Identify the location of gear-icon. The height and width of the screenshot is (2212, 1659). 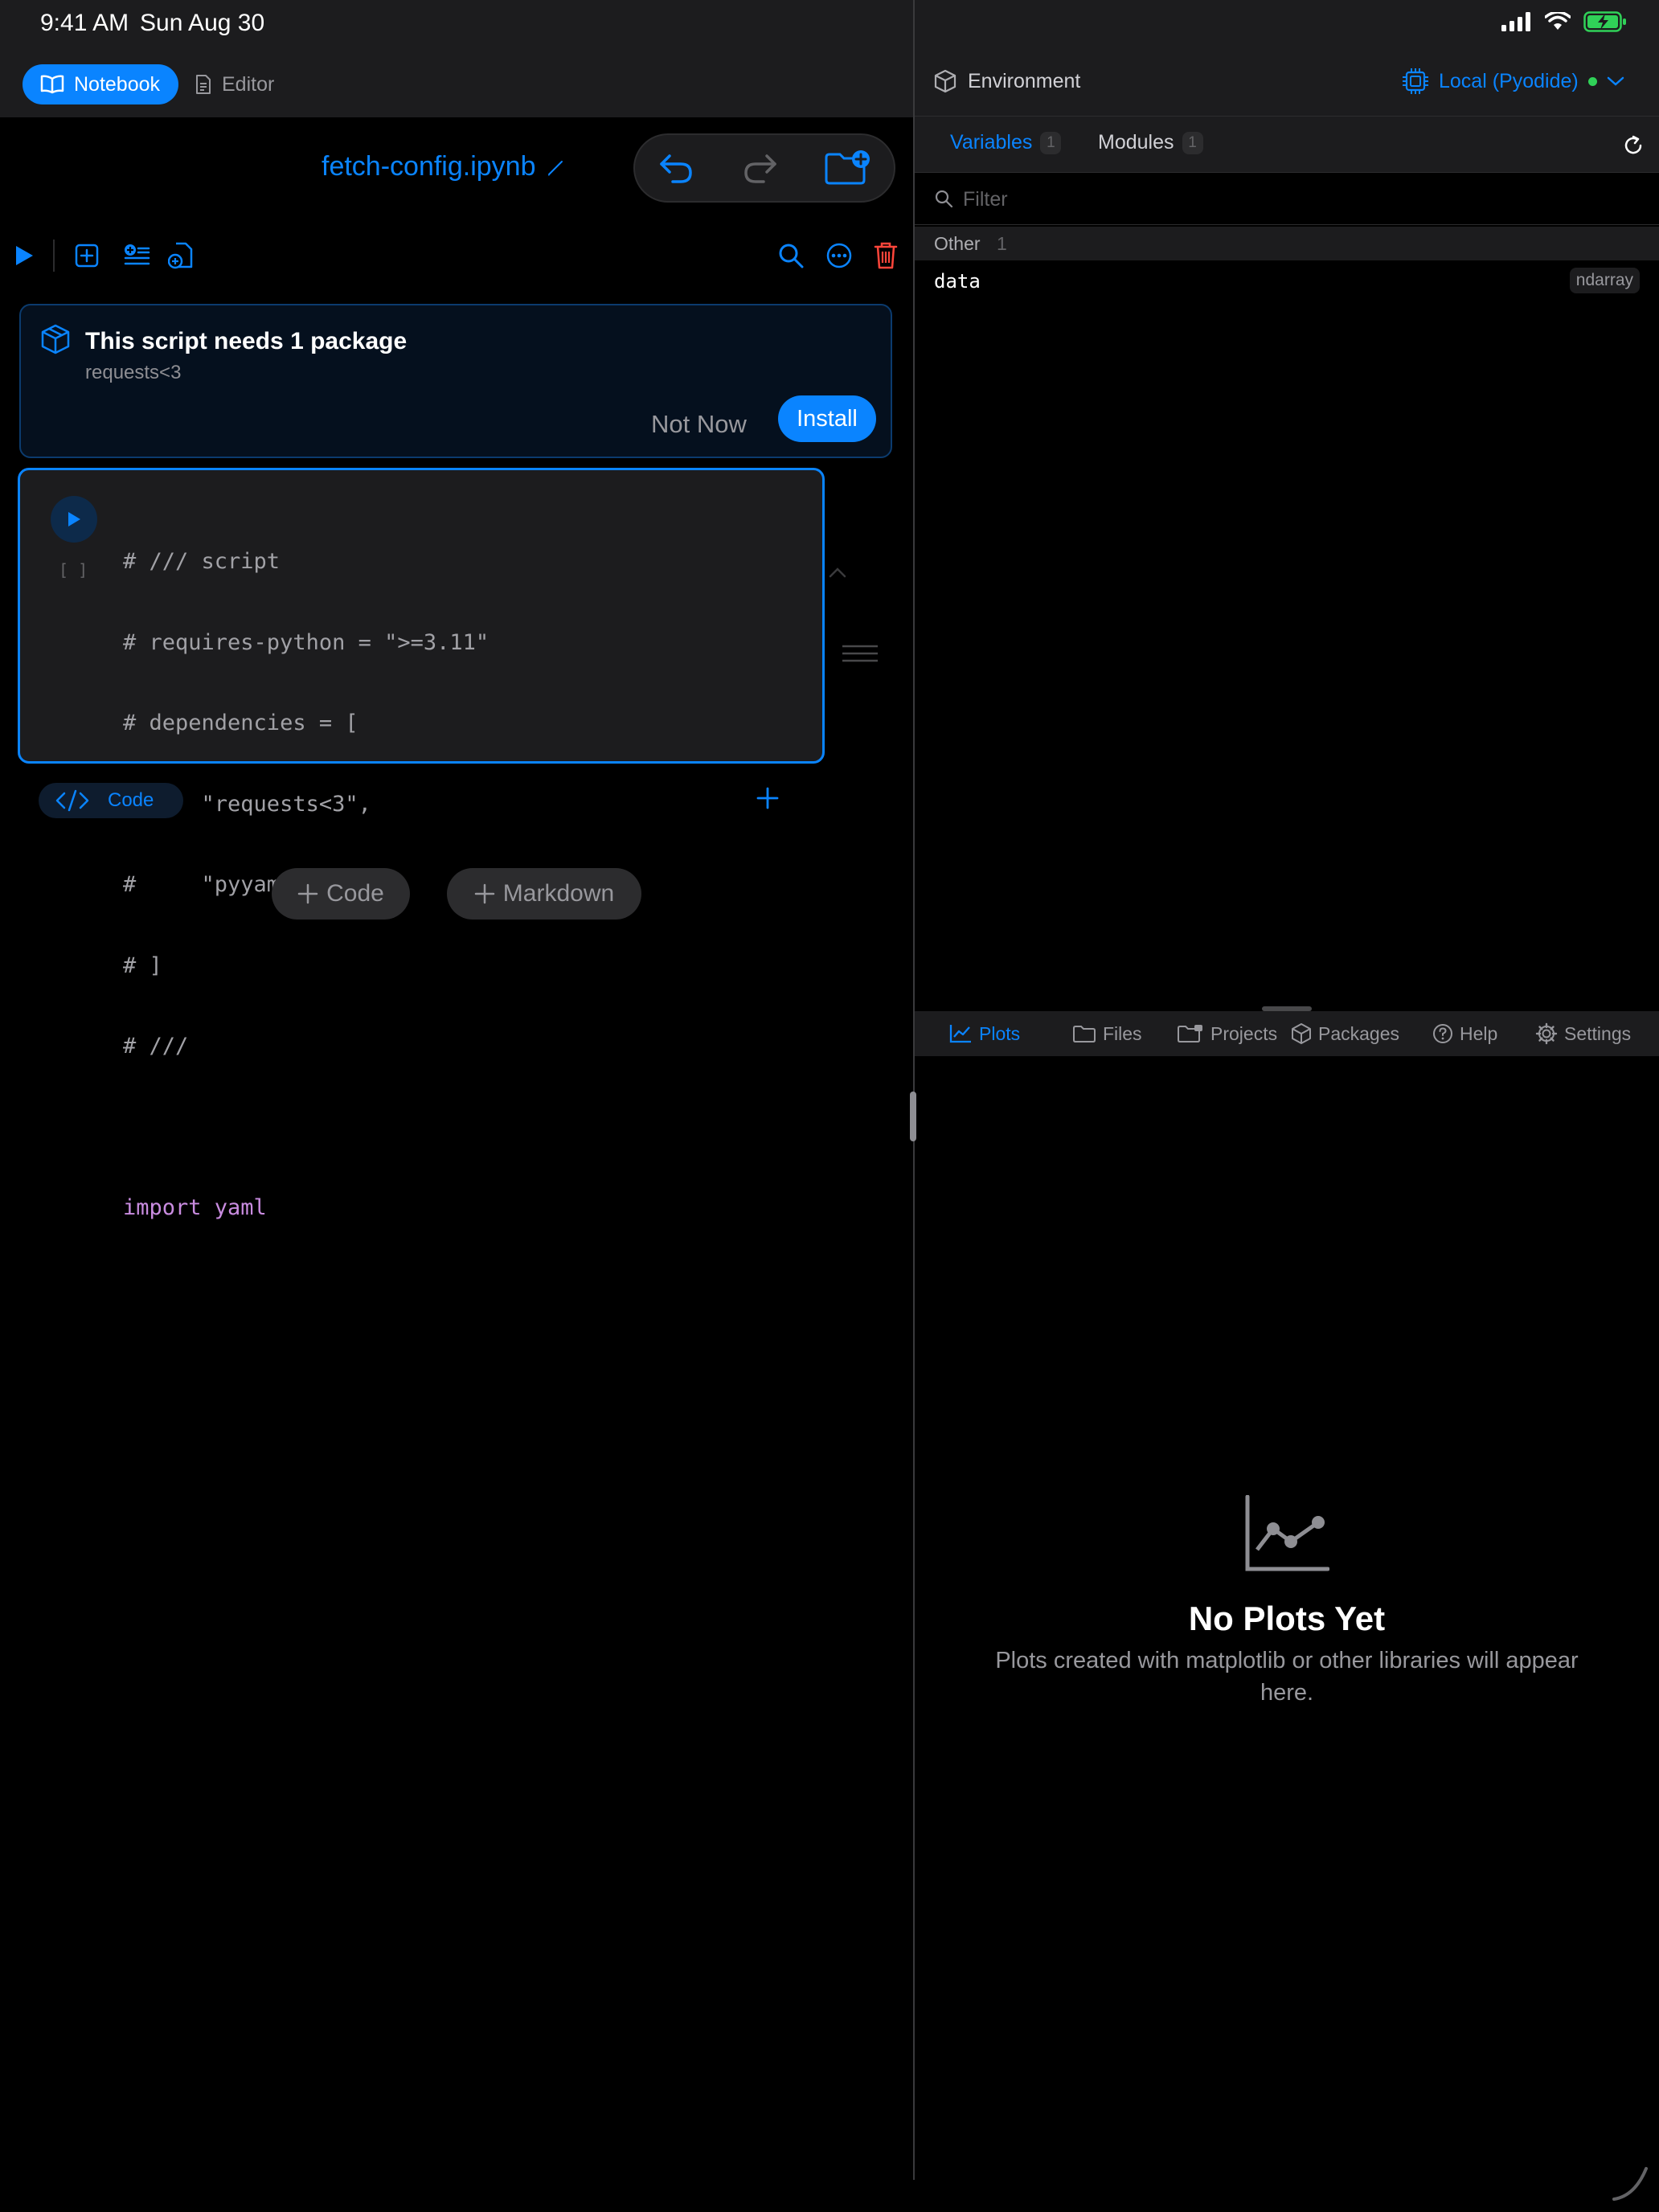
(1546, 1033).